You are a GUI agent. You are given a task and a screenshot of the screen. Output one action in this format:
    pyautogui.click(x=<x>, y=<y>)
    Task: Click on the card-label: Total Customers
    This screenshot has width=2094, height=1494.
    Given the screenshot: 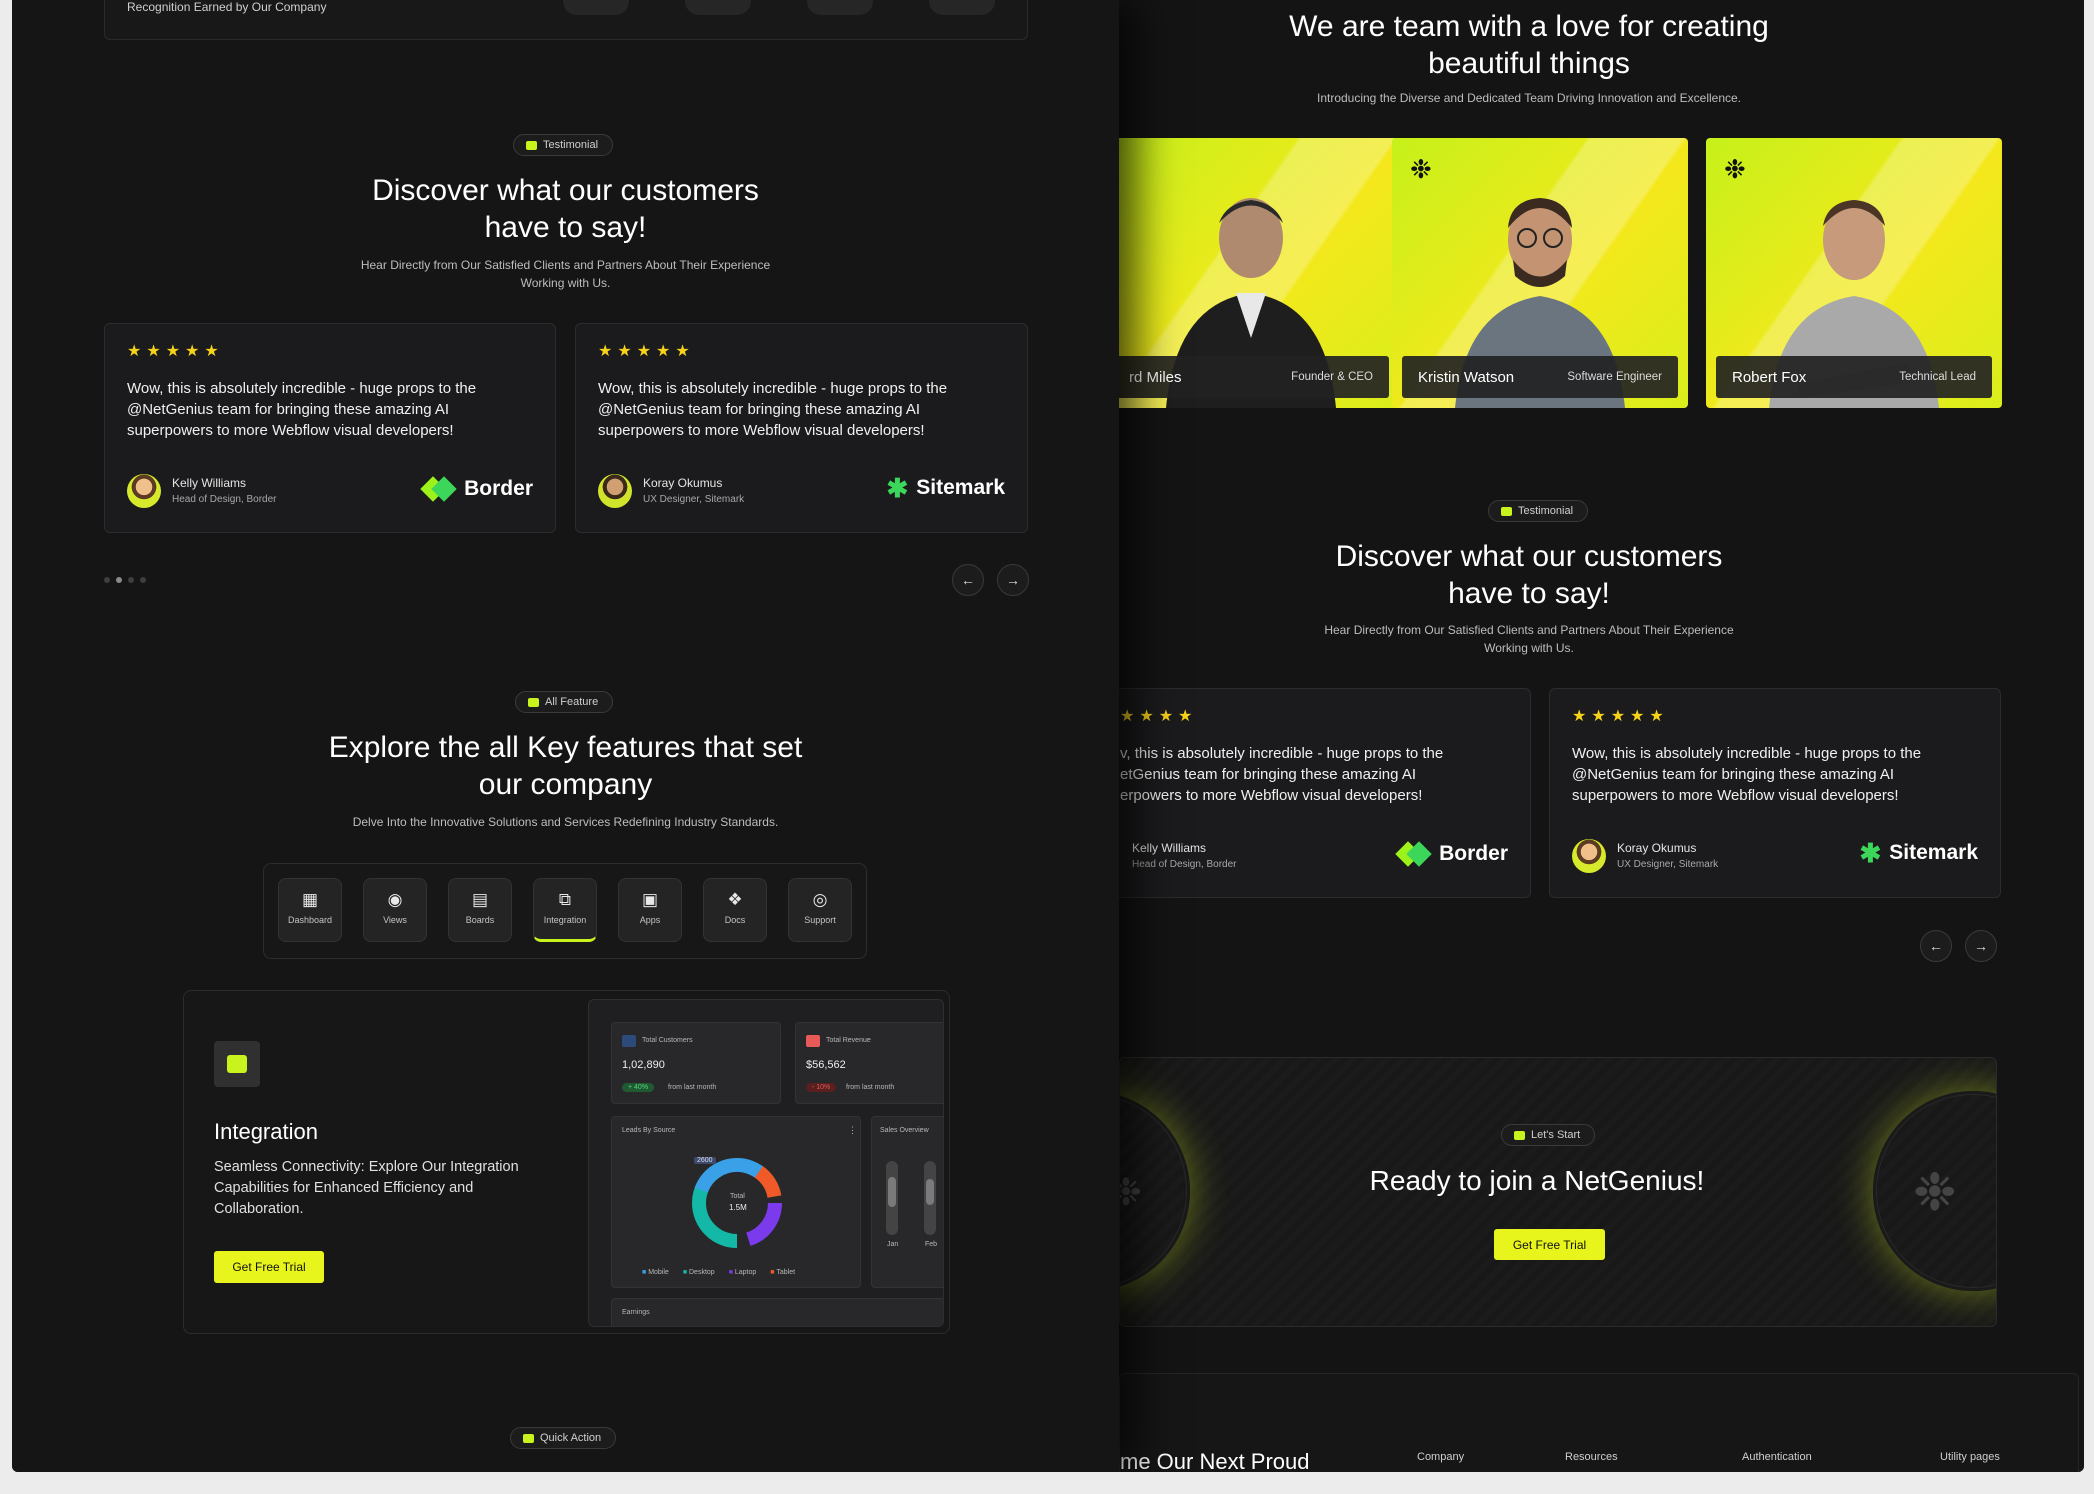 What is the action you would take?
    pyautogui.click(x=667, y=1040)
    